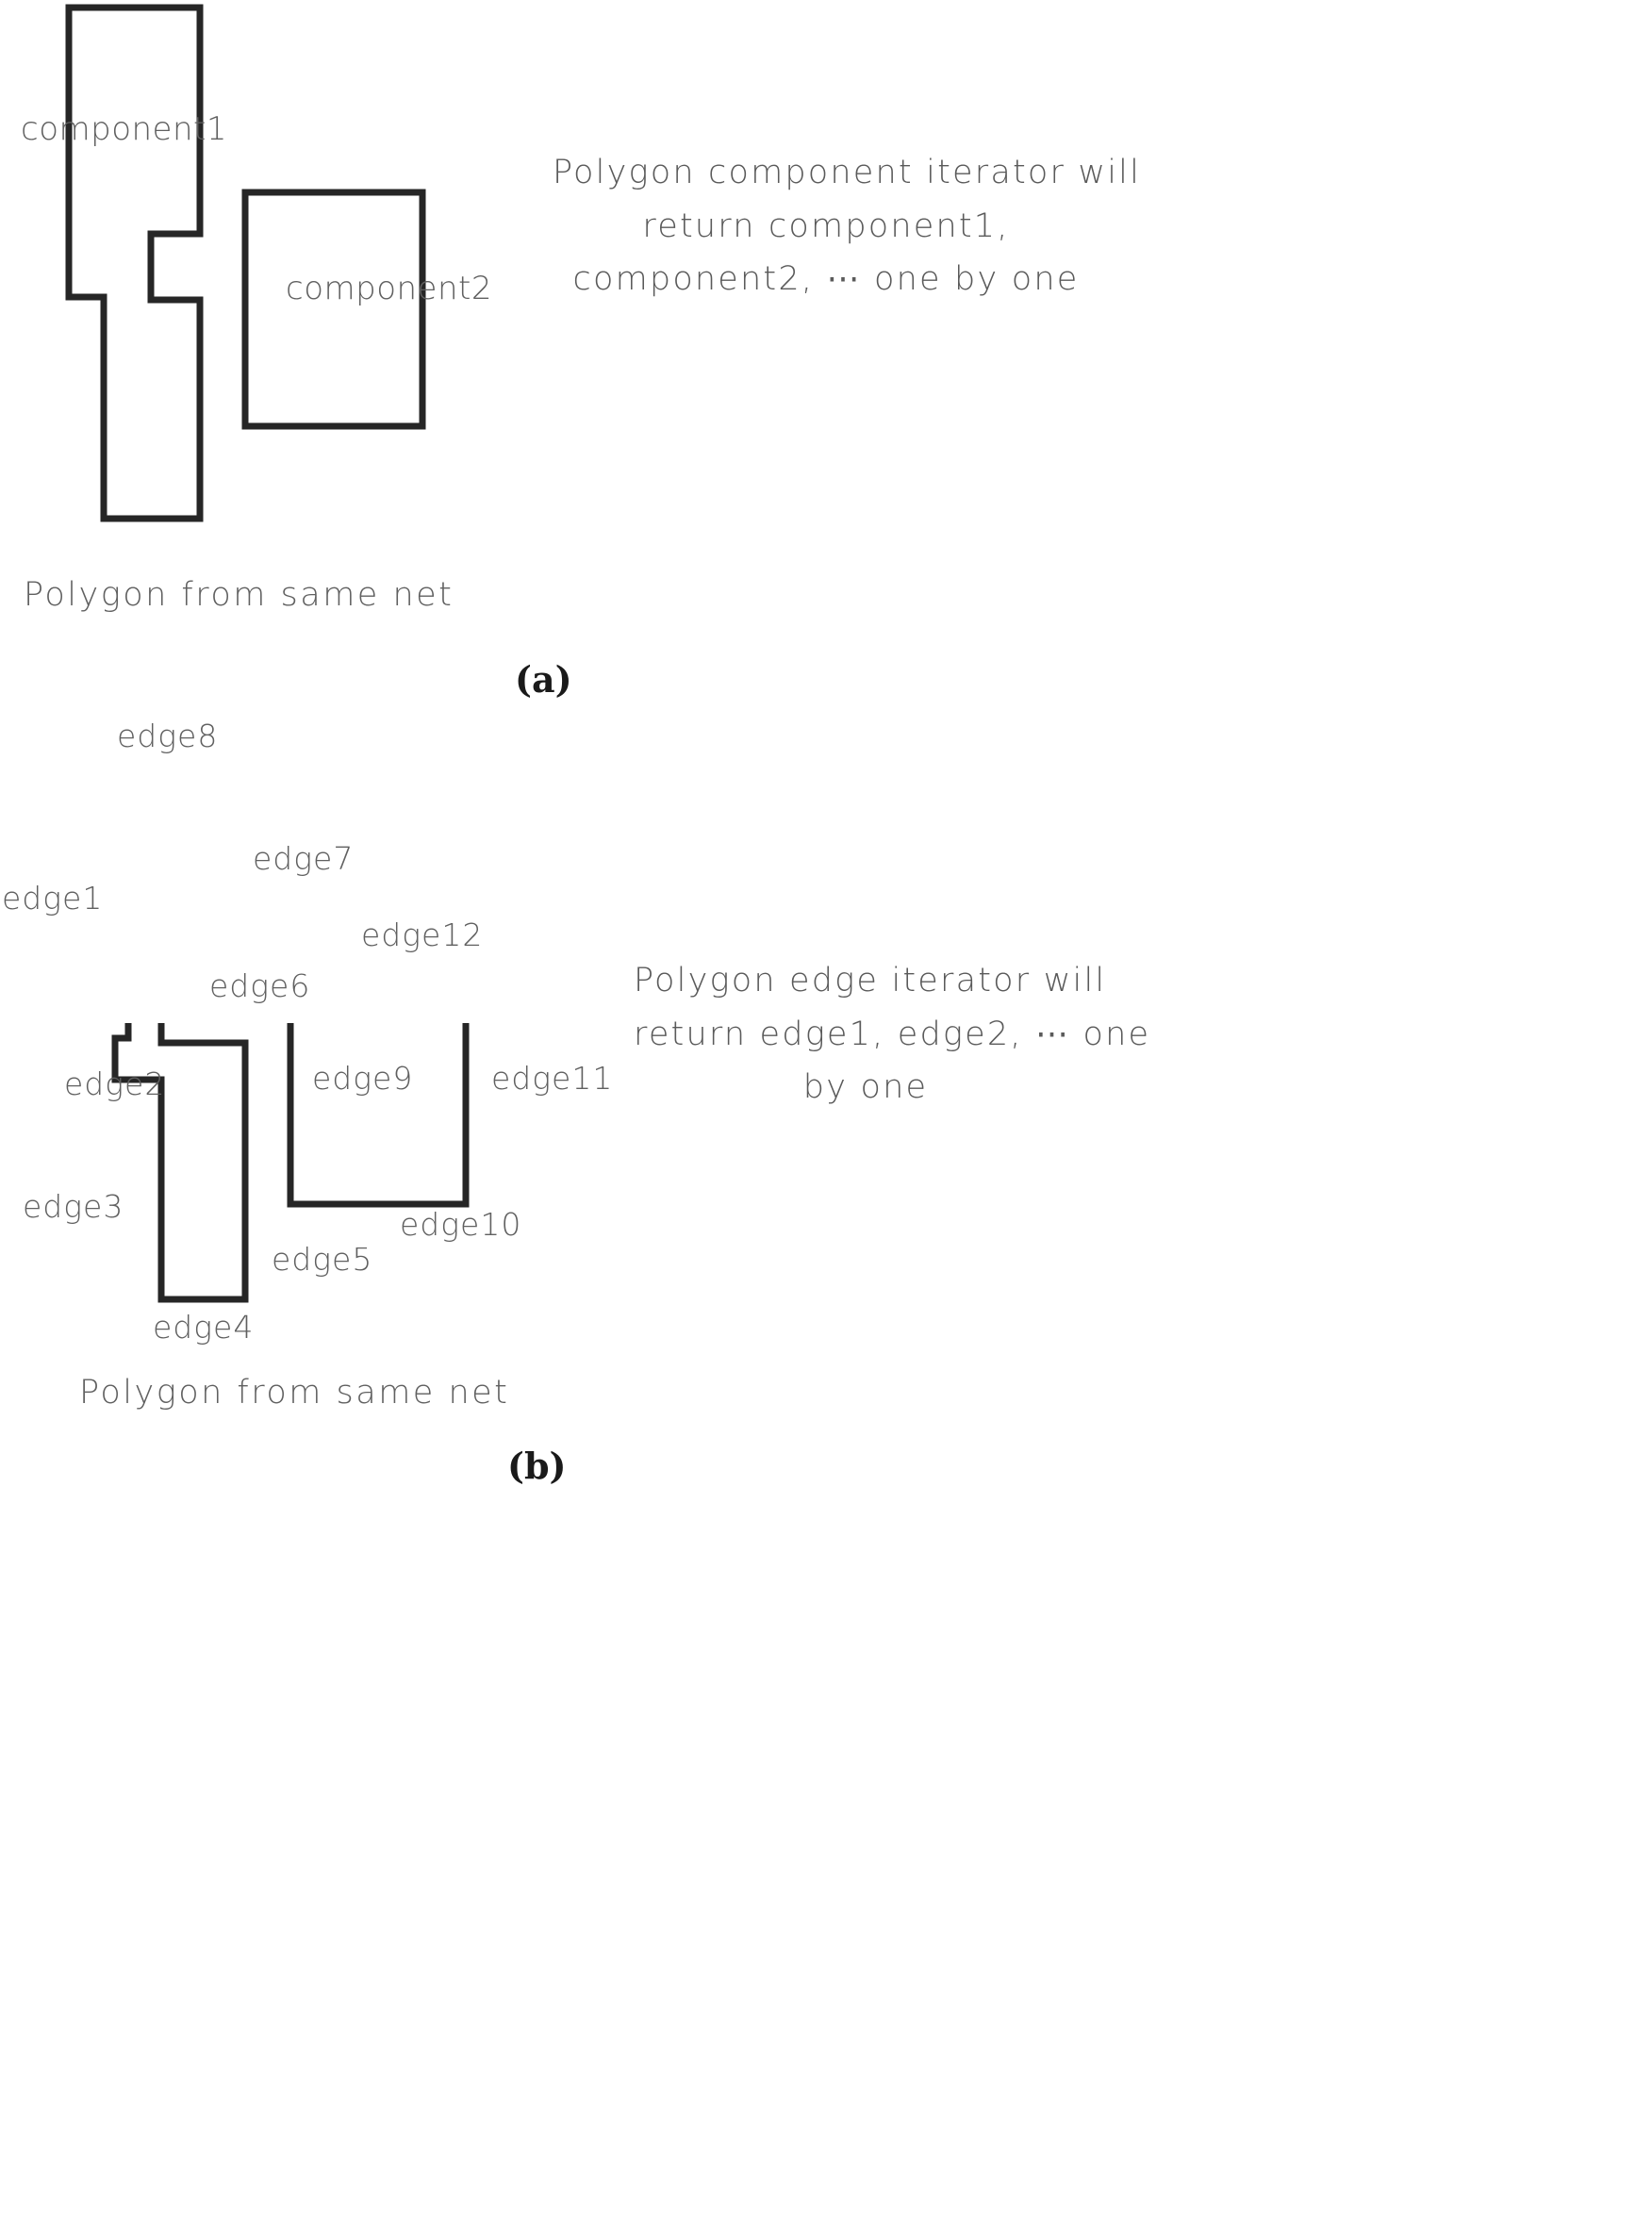  What do you see at coordinates (134, 263) in the screenshot?
I see `component1-polygon` at bounding box center [134, 263].